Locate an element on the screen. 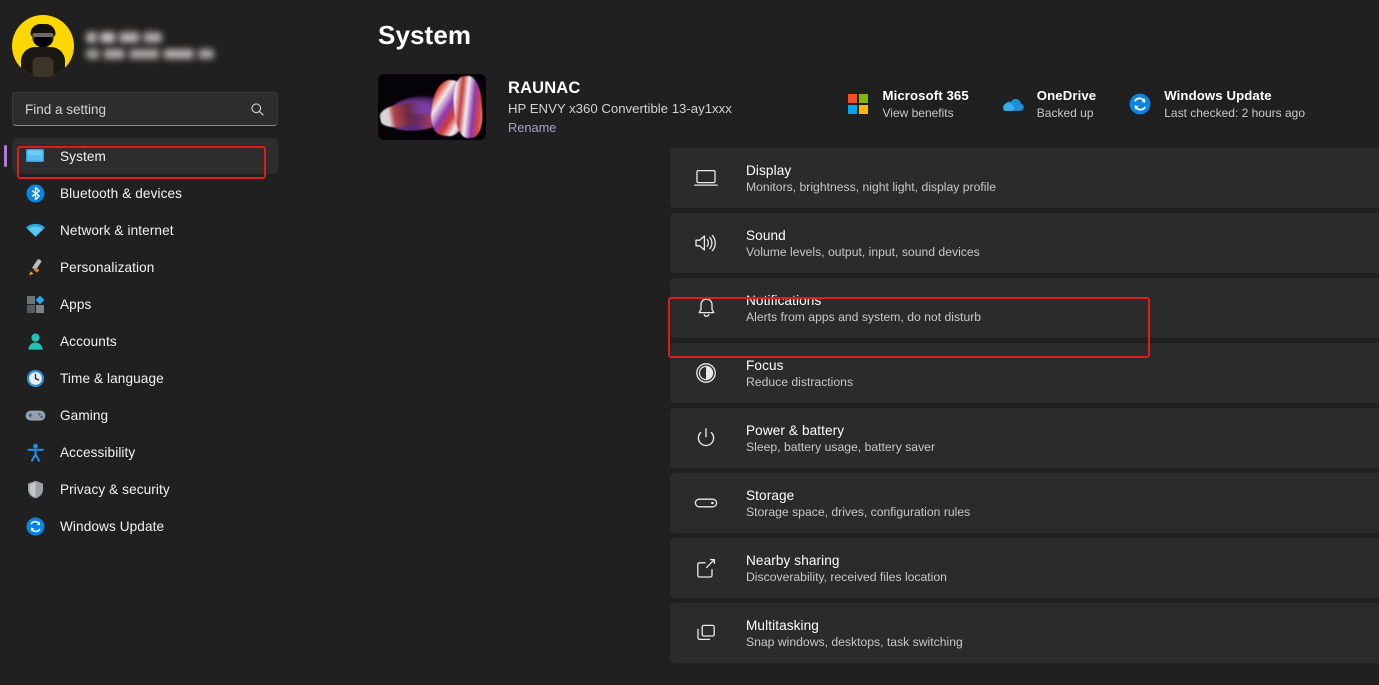 Image resolution: width=1379 pixels, height=685 pixels. avatar is located at coordinates (43, 46).